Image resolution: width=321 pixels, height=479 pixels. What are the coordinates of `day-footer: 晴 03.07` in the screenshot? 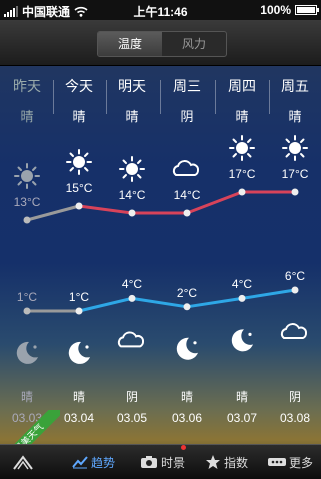 It's located at (242, 406).